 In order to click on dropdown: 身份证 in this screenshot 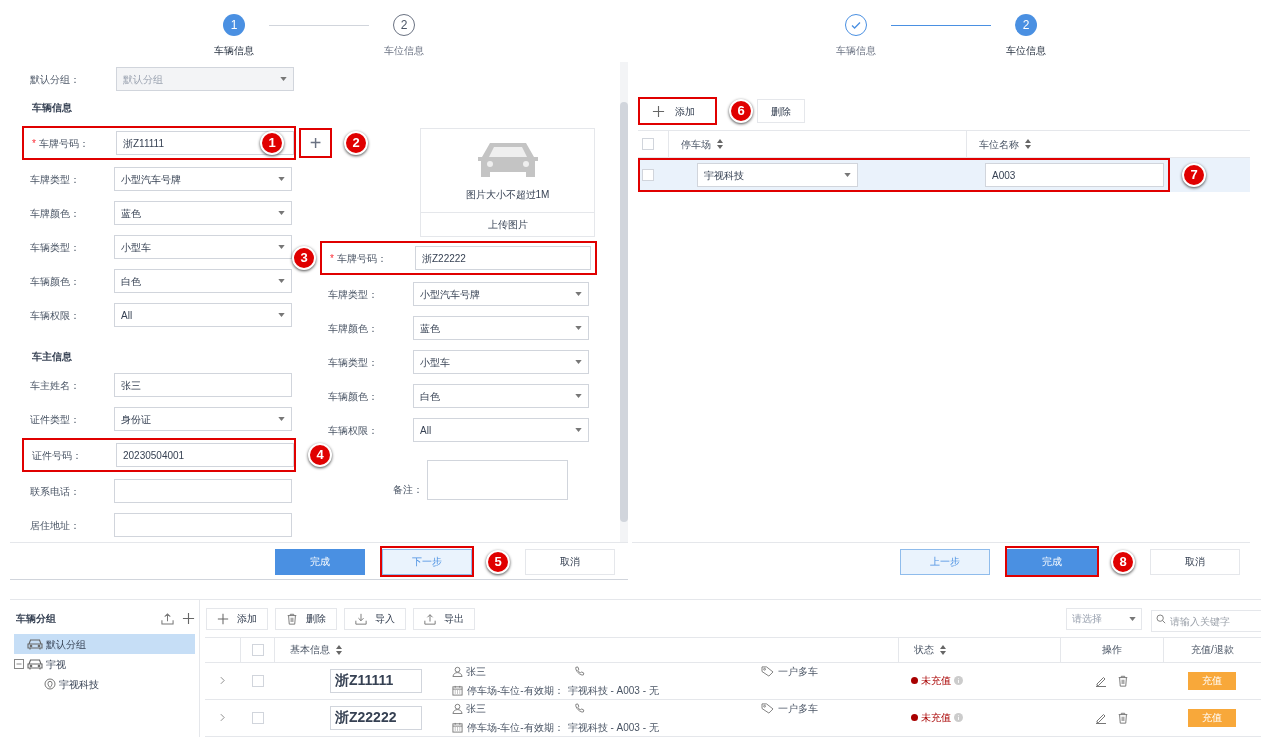, I will do `click(203, 419)`.